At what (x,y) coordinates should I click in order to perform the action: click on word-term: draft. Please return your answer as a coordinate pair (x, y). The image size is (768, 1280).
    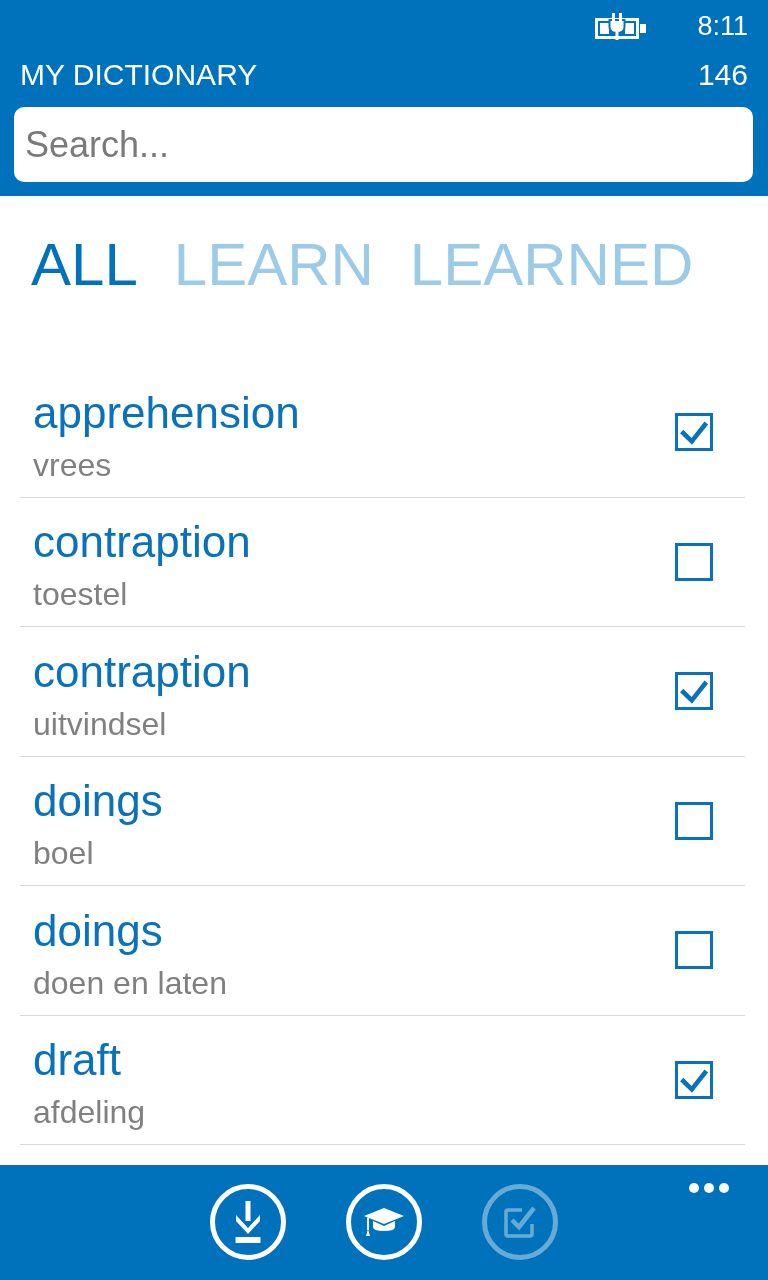
    Looking at the image, I should click on (78, 1060).